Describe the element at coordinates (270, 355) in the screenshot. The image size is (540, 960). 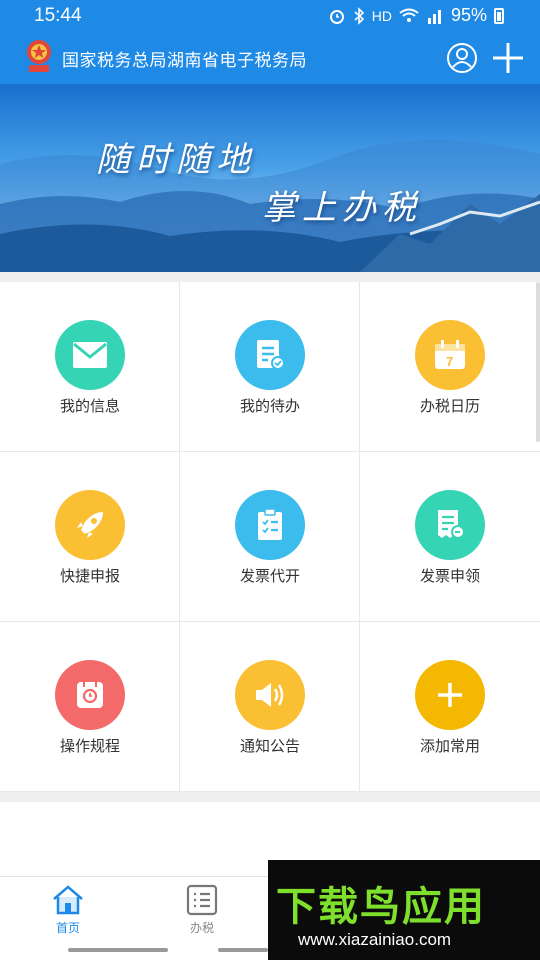
I see `todo-document-icon` at that location.